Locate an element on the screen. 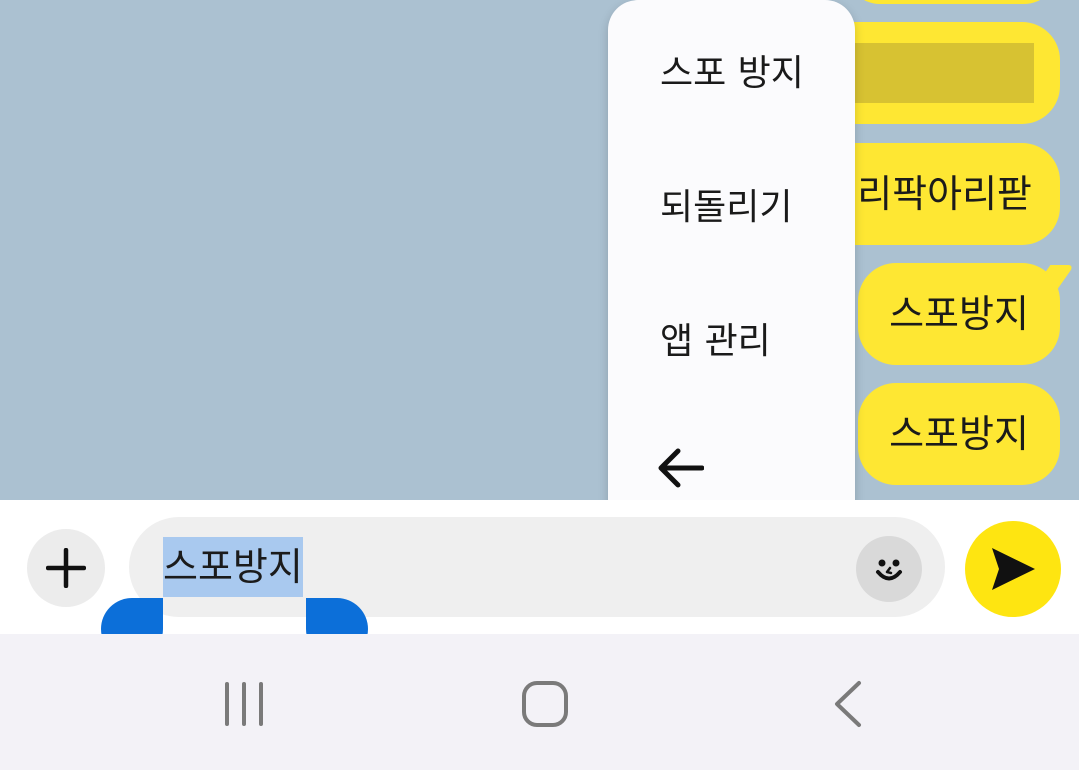  attach-button is located at coordinates (66, 568).